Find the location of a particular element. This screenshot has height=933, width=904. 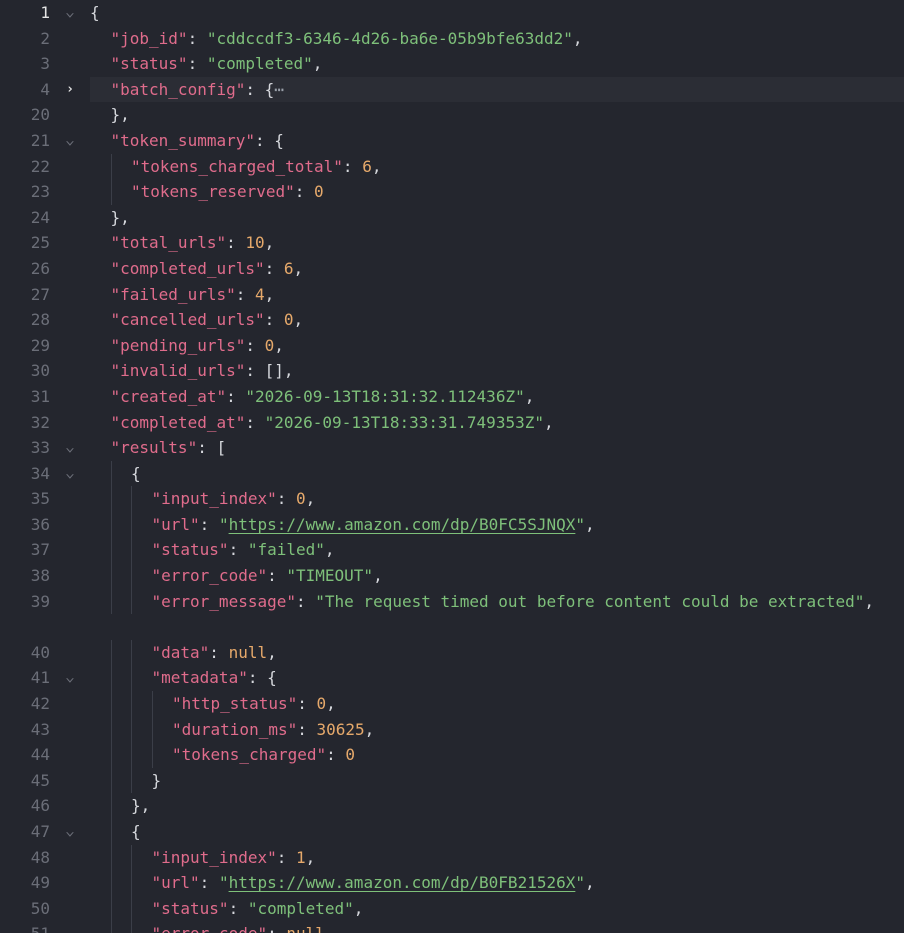

fold-toggle: › is located at coordinates (70, 90).